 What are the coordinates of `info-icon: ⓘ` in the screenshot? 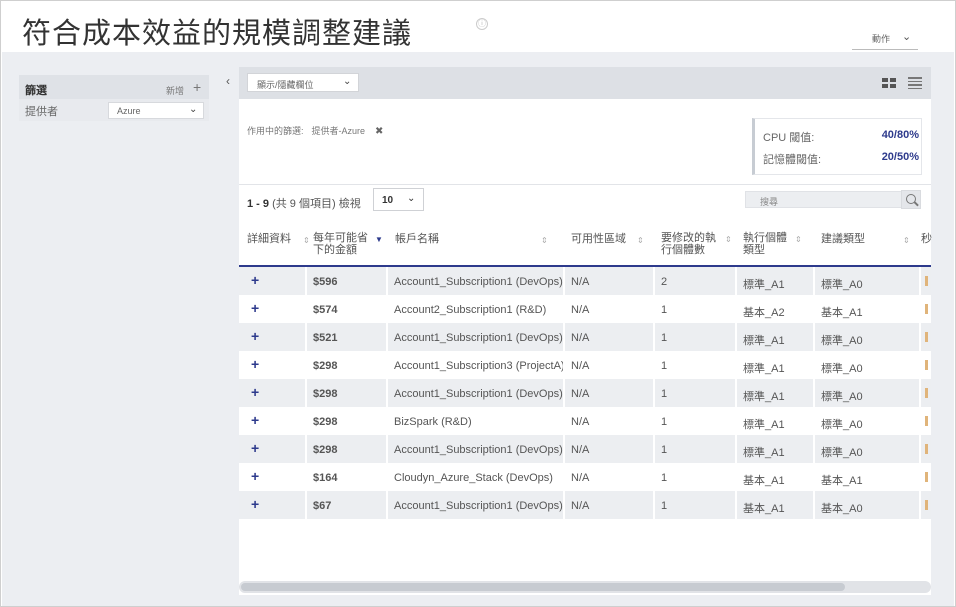 It's located at (482, 24).